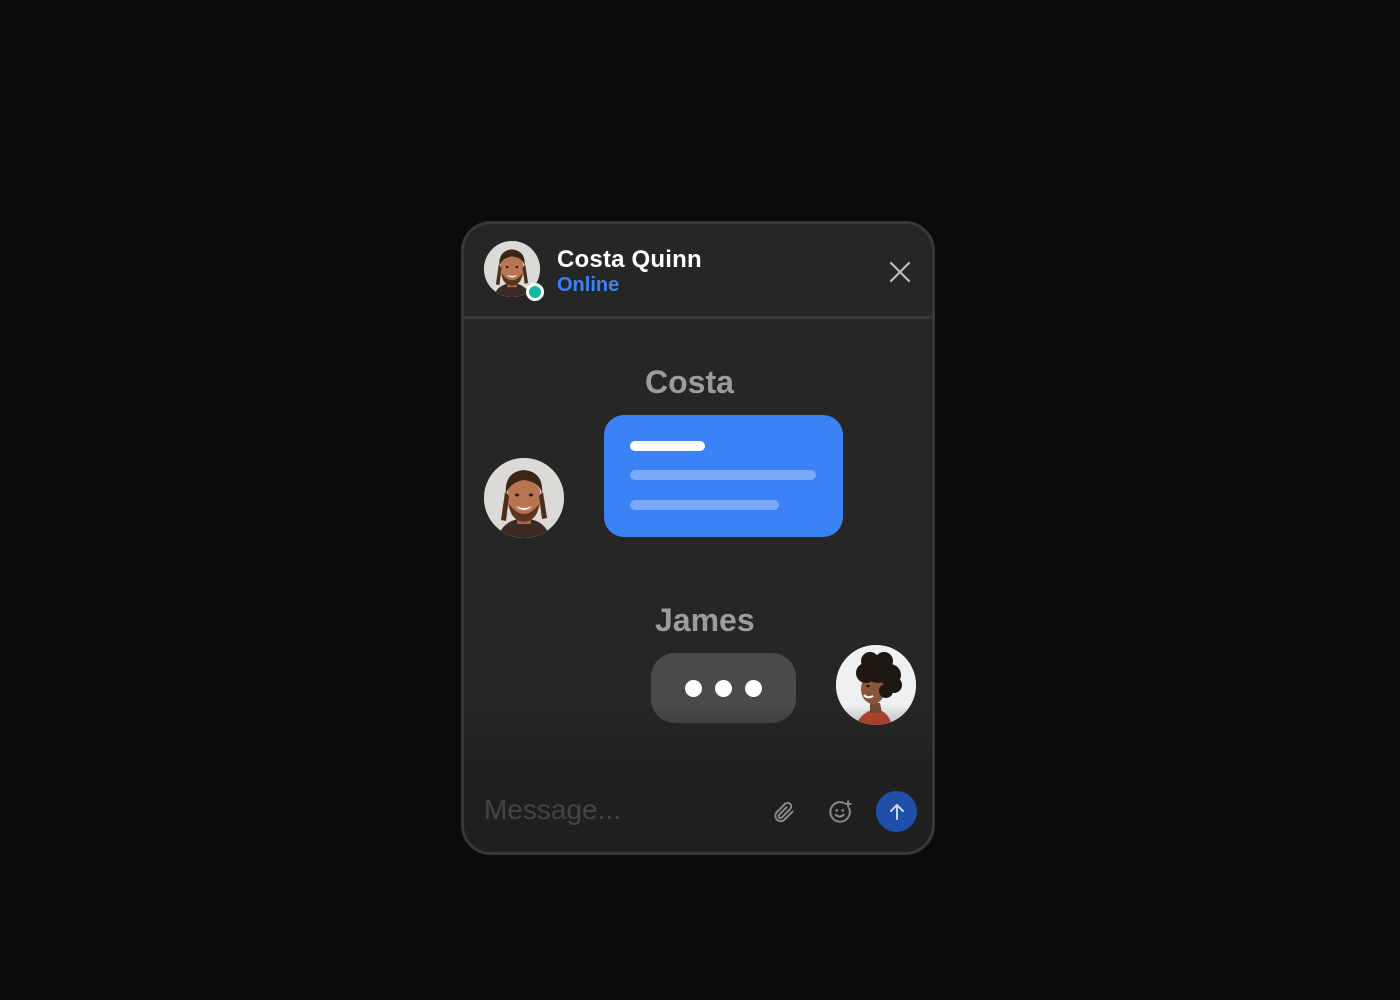 The image size is (1400, 1000). What do you see at coordinates (629, 259) in the screenshot?
I see `contact-name: Costa Quinn` at bounding box center [629, 259].